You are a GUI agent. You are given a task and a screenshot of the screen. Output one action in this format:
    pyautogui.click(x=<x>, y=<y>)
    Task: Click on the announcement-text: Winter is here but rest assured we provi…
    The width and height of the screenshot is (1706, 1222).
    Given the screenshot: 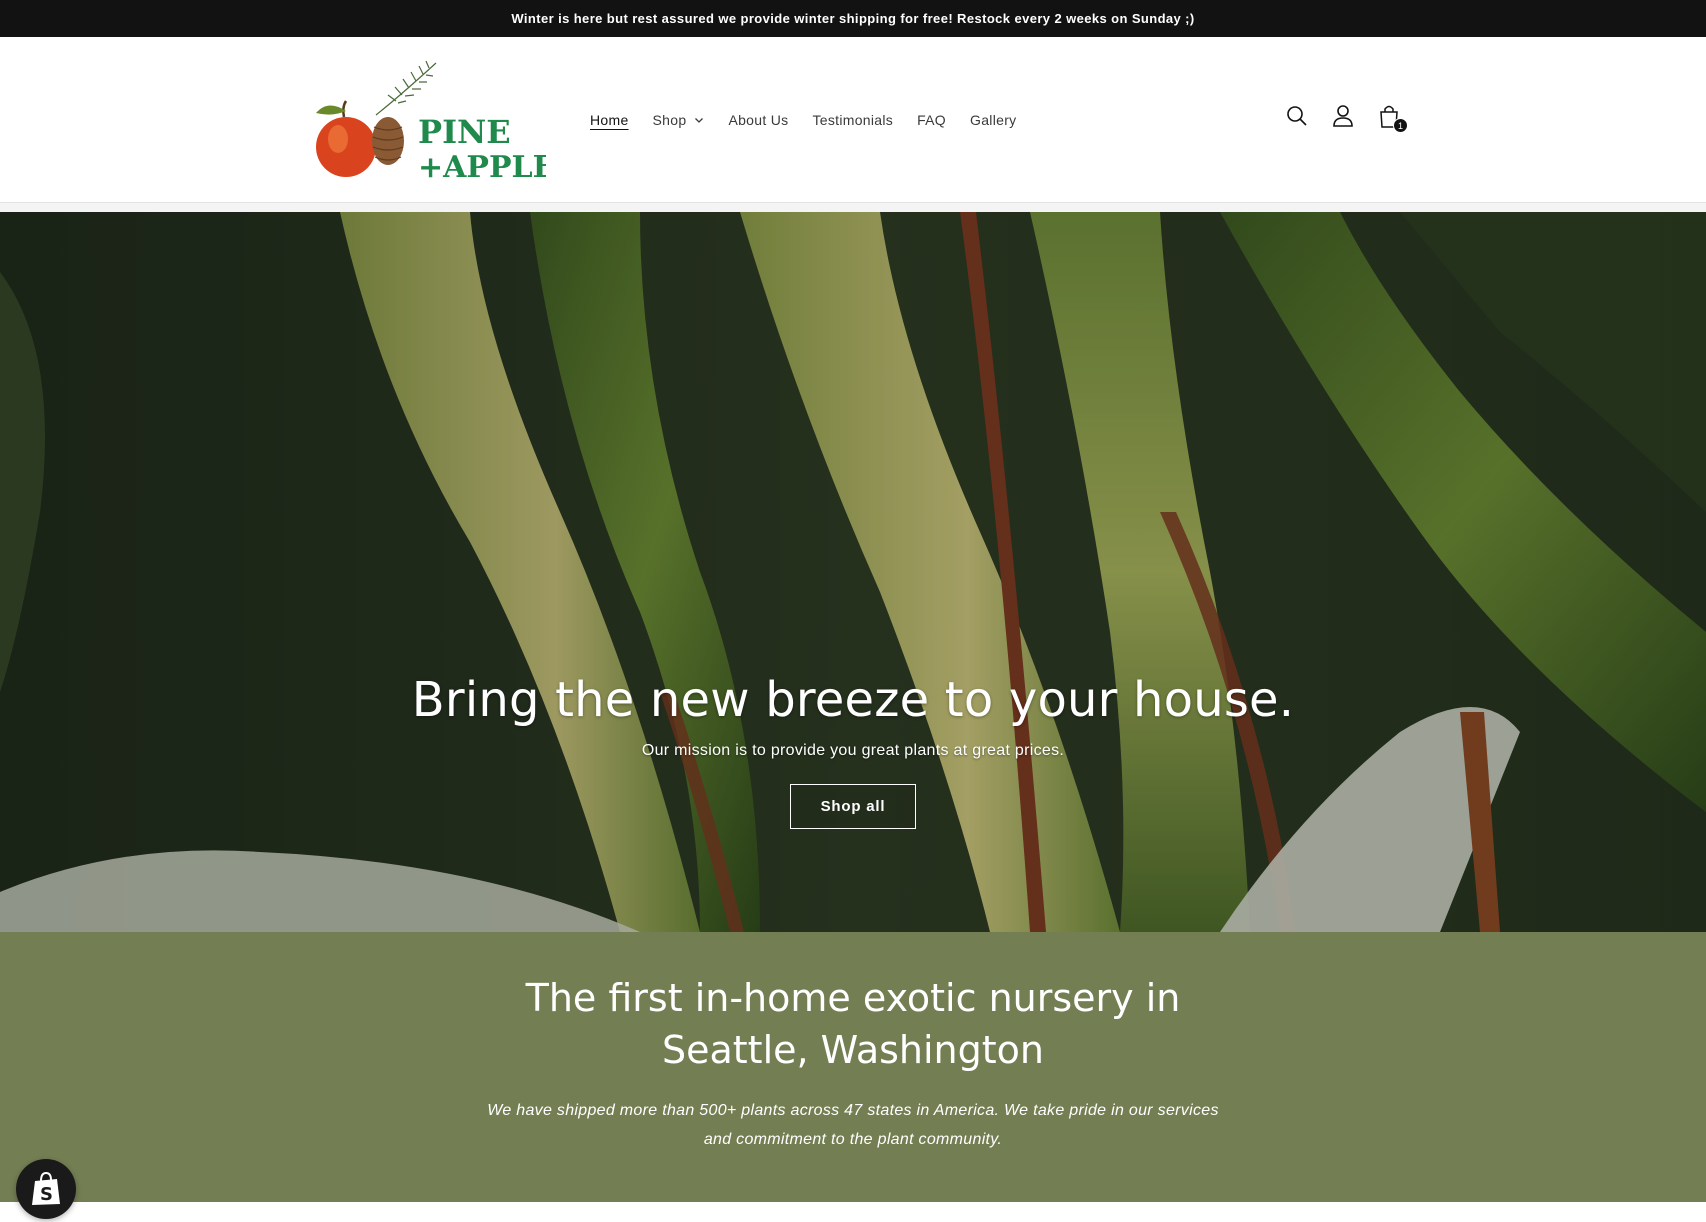 What is the action you would take?
    pyautogui.click(x=853, y=18)
    